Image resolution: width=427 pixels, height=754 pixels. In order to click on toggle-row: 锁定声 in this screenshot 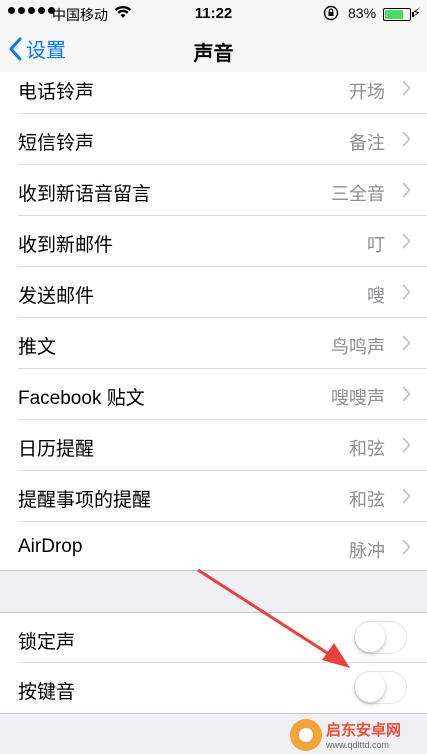, I will do `click(213, 638)`.